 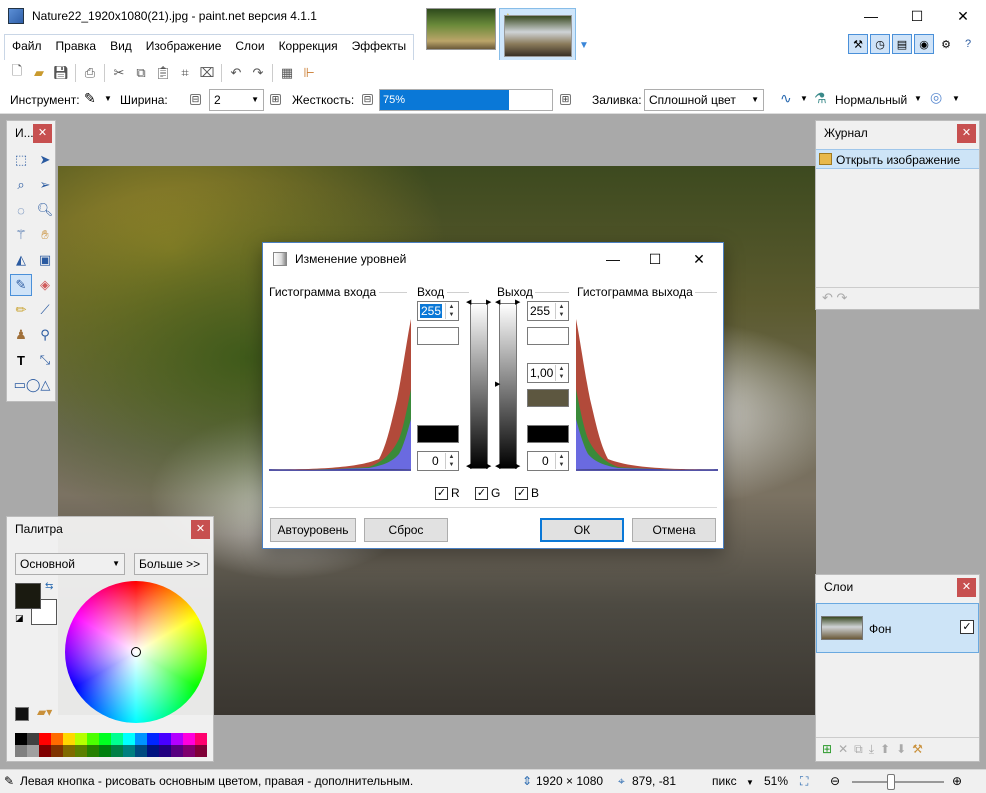 I want to click on new-file-icon: 🗋, so click(x=17, y=73).